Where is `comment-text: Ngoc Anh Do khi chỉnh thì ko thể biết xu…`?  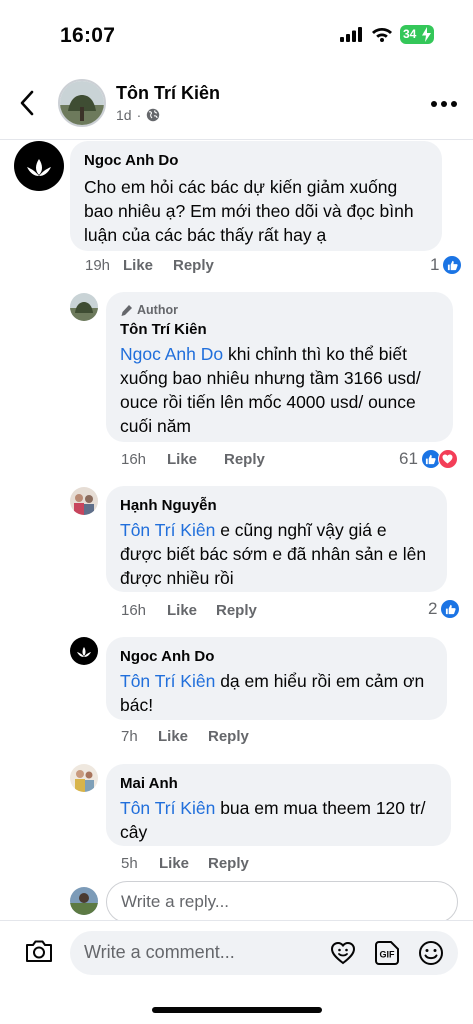 comment-text: Ngoc Anh Do khi chỉnh thì ko thể biết xu… is located at coordinates (279, 390).